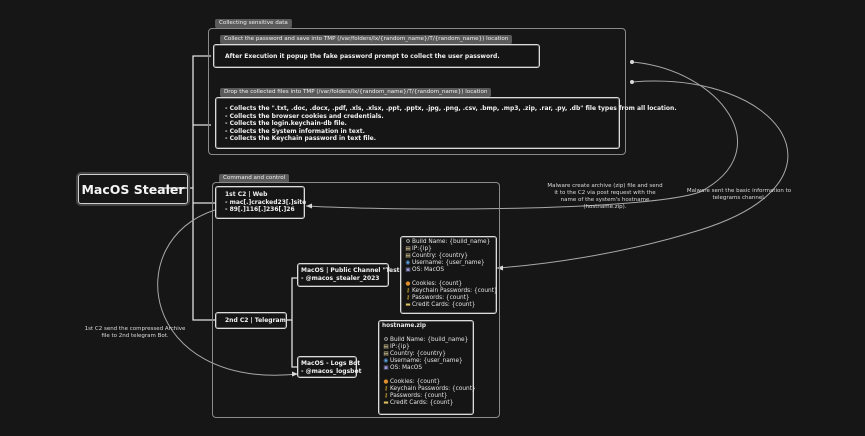  What do you see at coordinates (331, 363) in the screenshot?
I see `logs-bot-line: MacOS - Logs Bot` at bounding box center [331, 363].